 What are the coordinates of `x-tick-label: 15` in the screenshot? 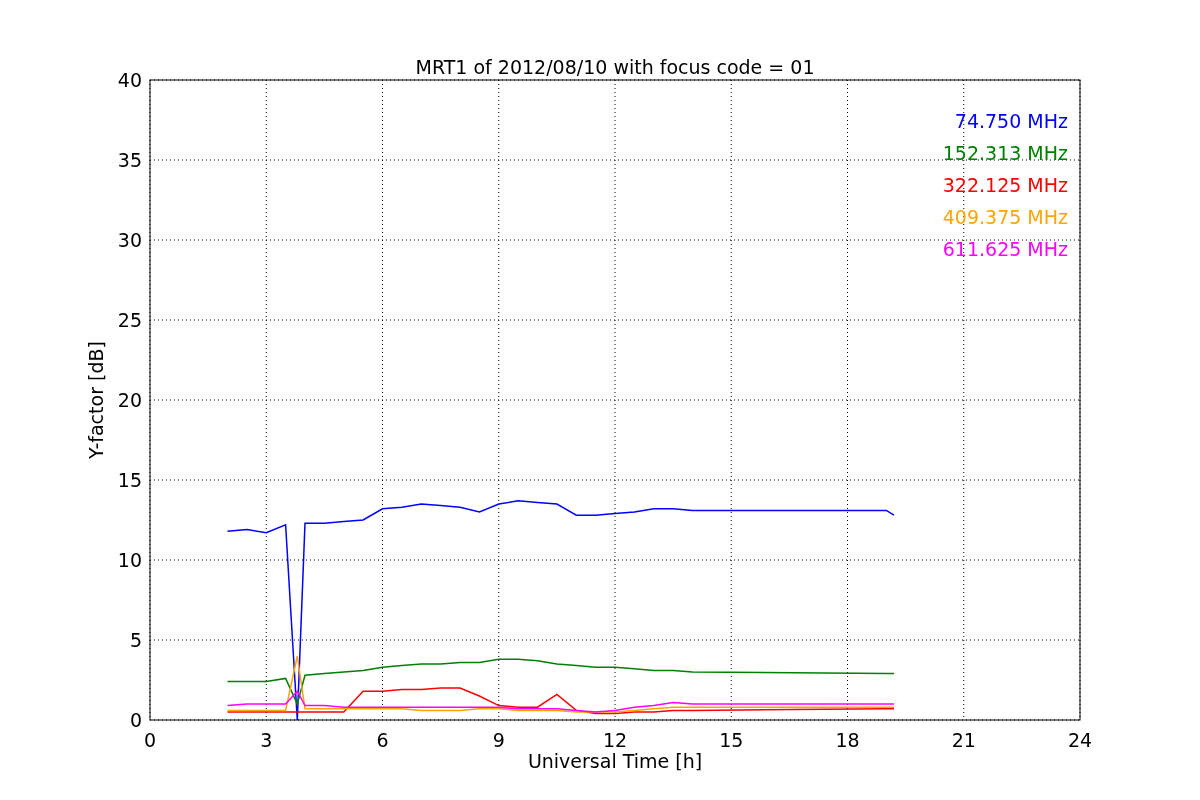 It's located at (731, 740).